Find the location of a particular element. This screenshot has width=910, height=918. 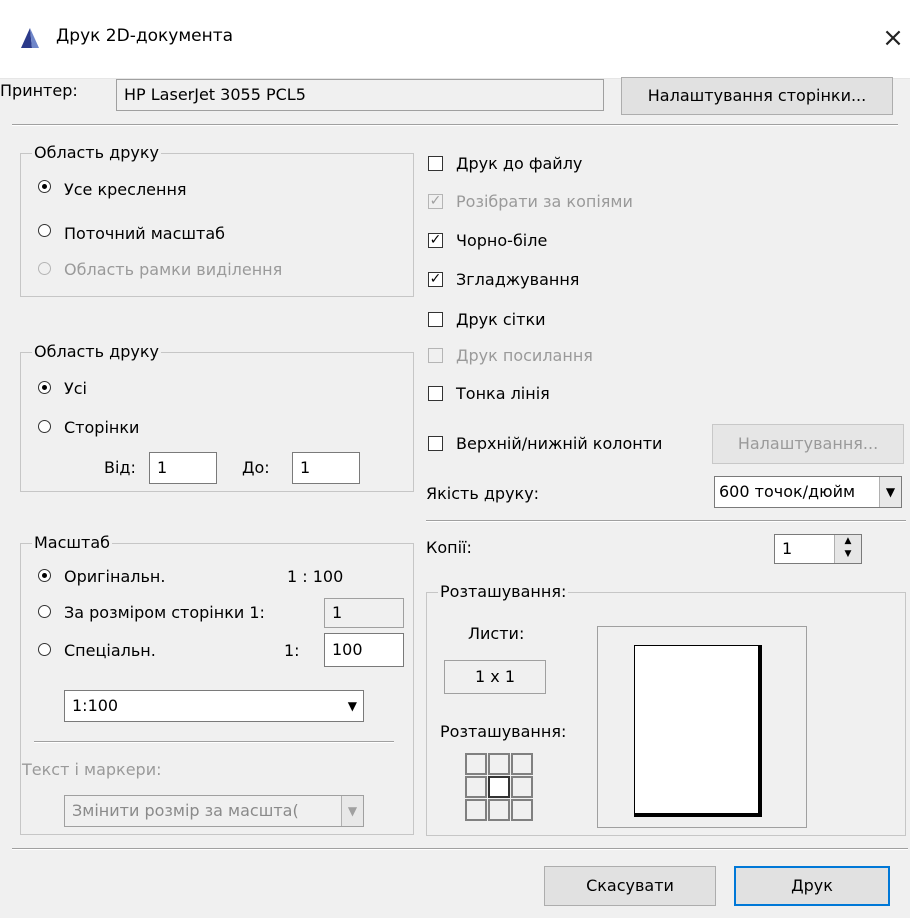

app-logo-icon is located at coordinates (30, 38).